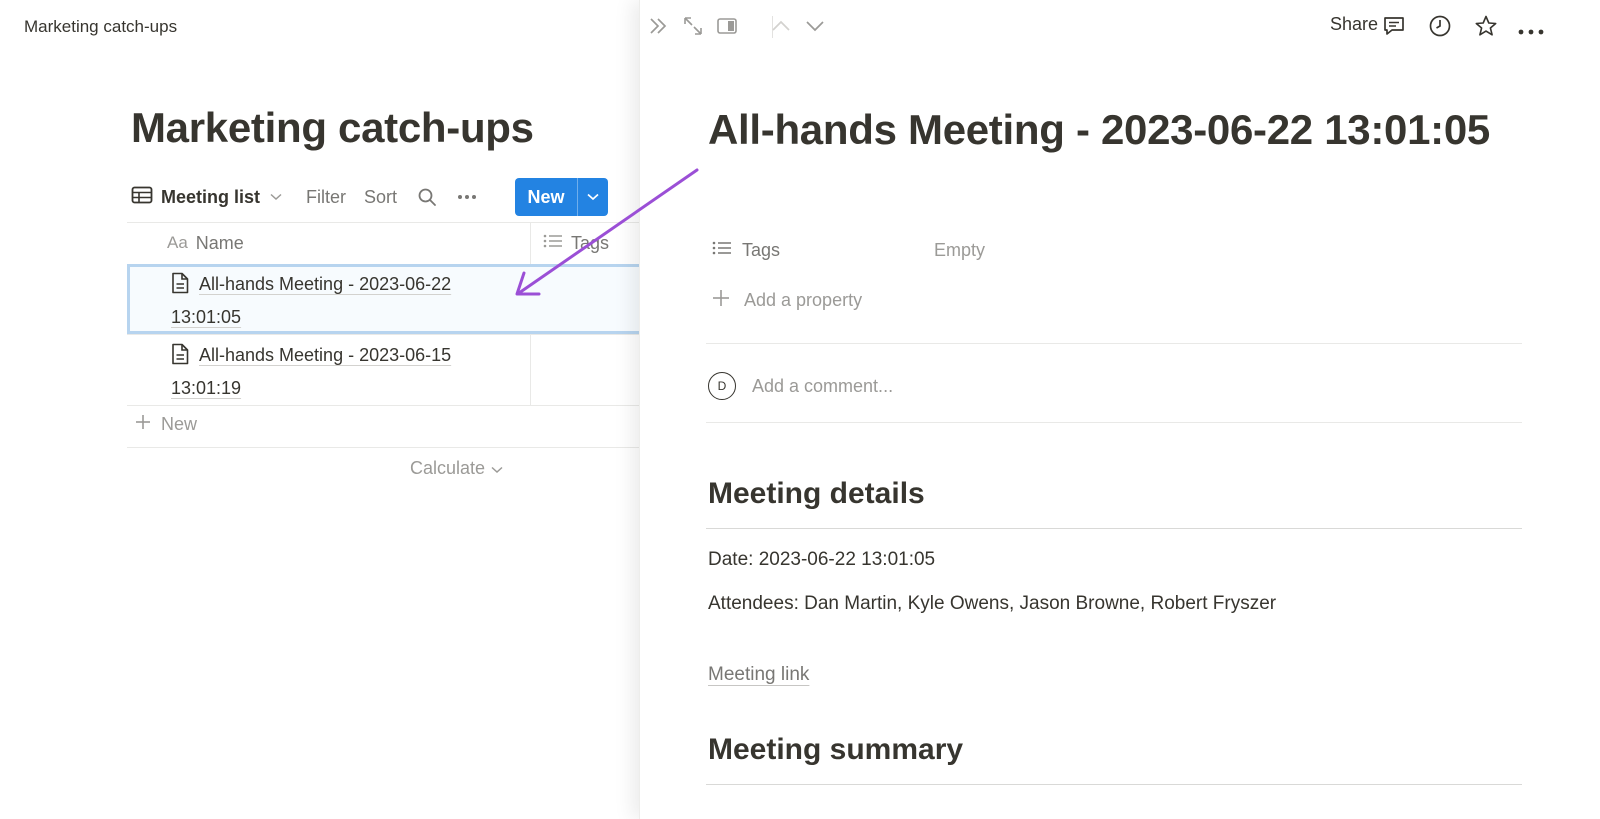  Describe the element at coordinates (693, 28) in the screenshot. I see `expand-icon` at that location.